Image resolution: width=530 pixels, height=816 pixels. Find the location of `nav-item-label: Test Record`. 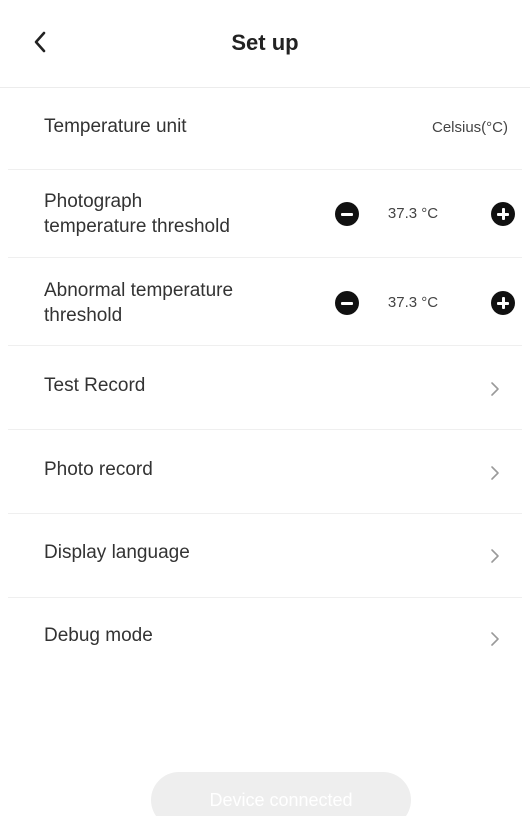

nav-item-label: Test Record is located at coordinates (95, 385).